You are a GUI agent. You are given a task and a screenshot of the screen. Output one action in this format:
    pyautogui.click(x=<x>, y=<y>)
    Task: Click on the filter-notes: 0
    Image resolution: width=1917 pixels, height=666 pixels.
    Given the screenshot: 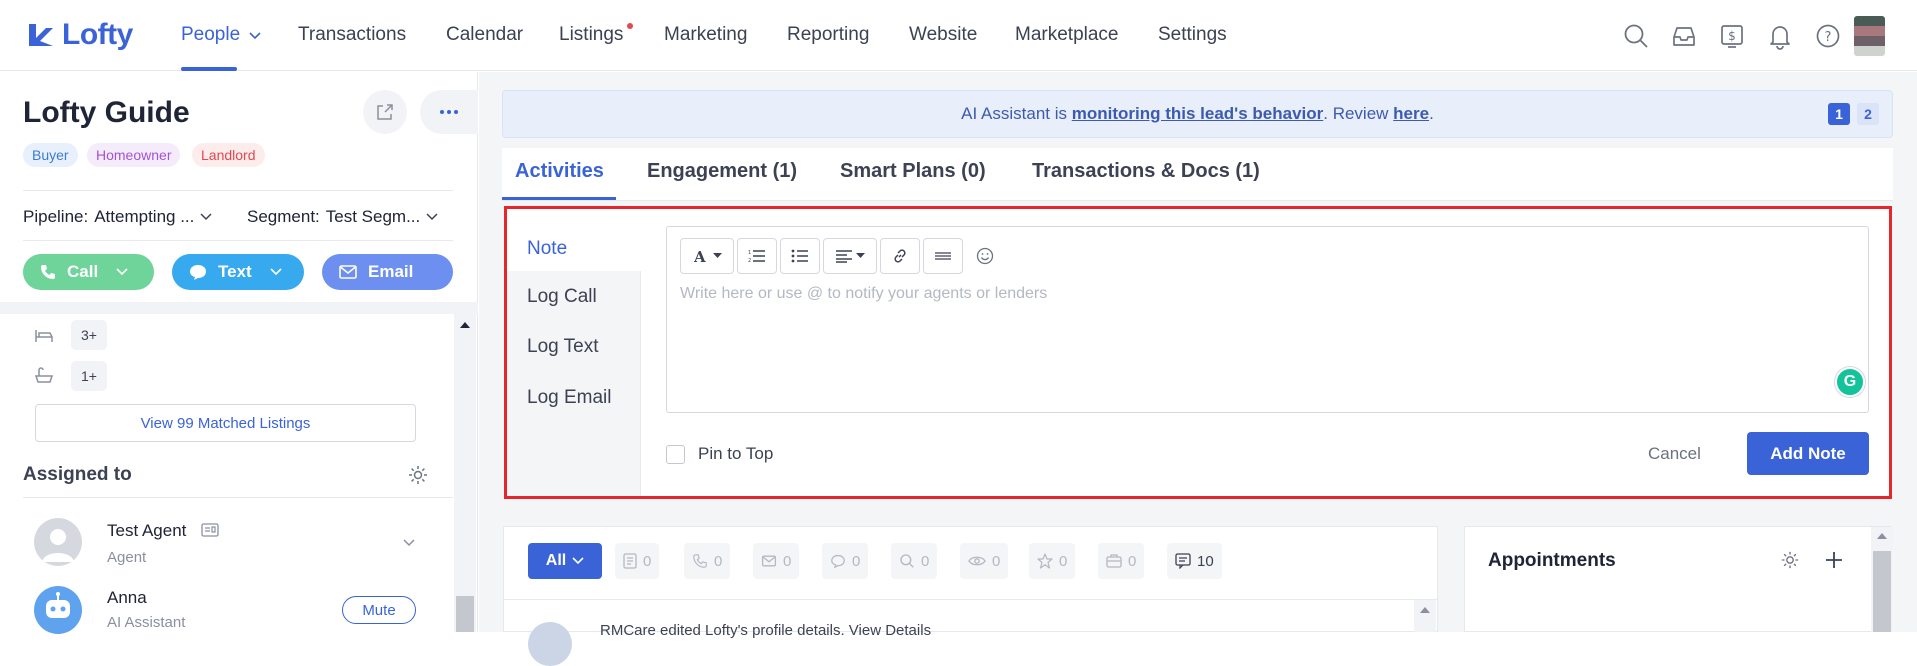 What is the action you would take?
    pyautogui.click(x=637, y=561)
    